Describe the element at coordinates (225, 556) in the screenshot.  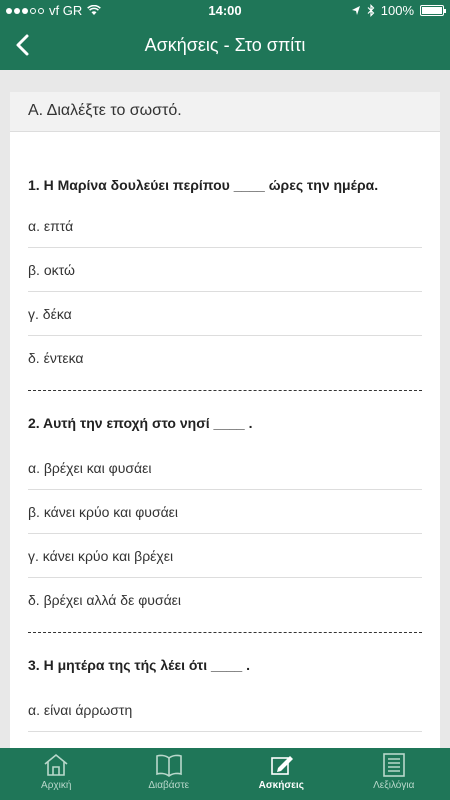
I see `answer-option: γ. κάνει κρύο και βρέχει` at that location.